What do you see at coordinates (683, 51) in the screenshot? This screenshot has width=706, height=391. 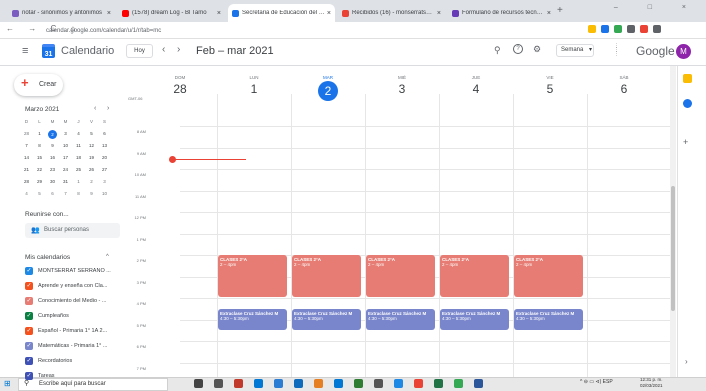 I see `account-avatar: M` at bounding box center [683, 51].